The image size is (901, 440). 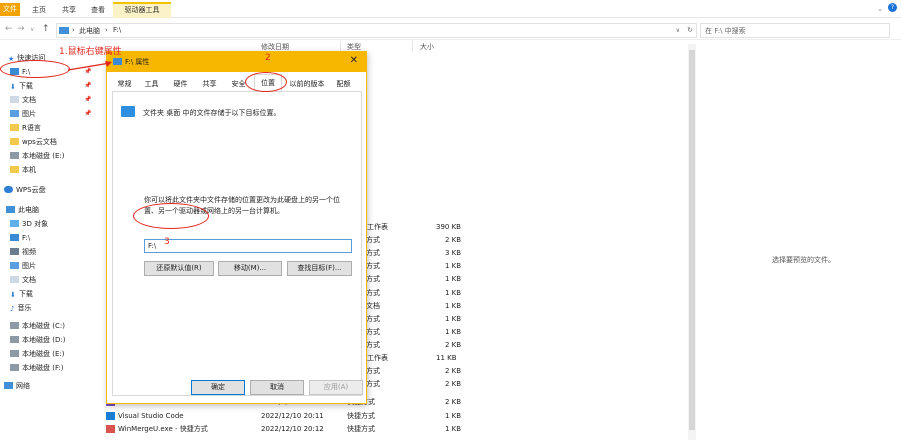 I want to click on address-bar-row: ← → ∨ ↑ › 此电脑 › F:\ ∨ ↻ 在 F:\ 中搜索, so click(x=450, y=30).